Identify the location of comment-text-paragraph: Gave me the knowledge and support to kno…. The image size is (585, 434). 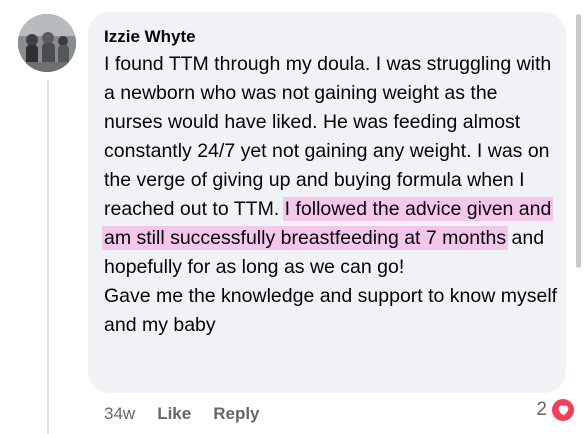
(331, 310).